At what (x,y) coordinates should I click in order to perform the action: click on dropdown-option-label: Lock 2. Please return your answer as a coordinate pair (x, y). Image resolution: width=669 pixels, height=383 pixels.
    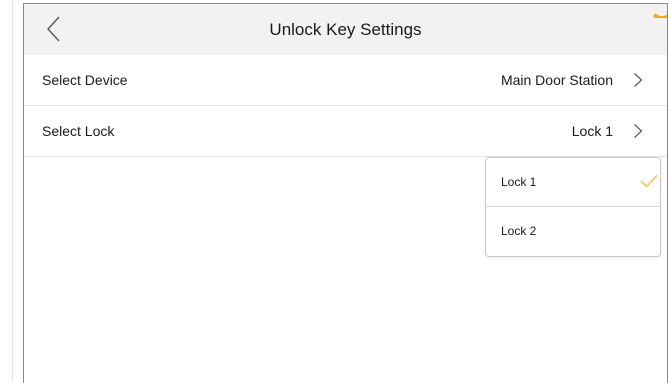
    Looking at the image, I should click on (519, 231).